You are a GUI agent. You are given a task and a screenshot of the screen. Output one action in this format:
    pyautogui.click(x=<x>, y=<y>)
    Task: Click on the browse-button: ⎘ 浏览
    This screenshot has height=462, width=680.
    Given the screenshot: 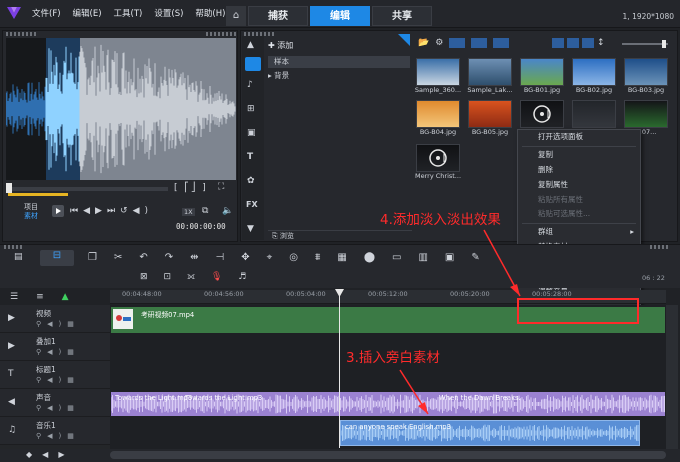 What is the action you would take?
    pyautogui.click(x=340, y=235)
    